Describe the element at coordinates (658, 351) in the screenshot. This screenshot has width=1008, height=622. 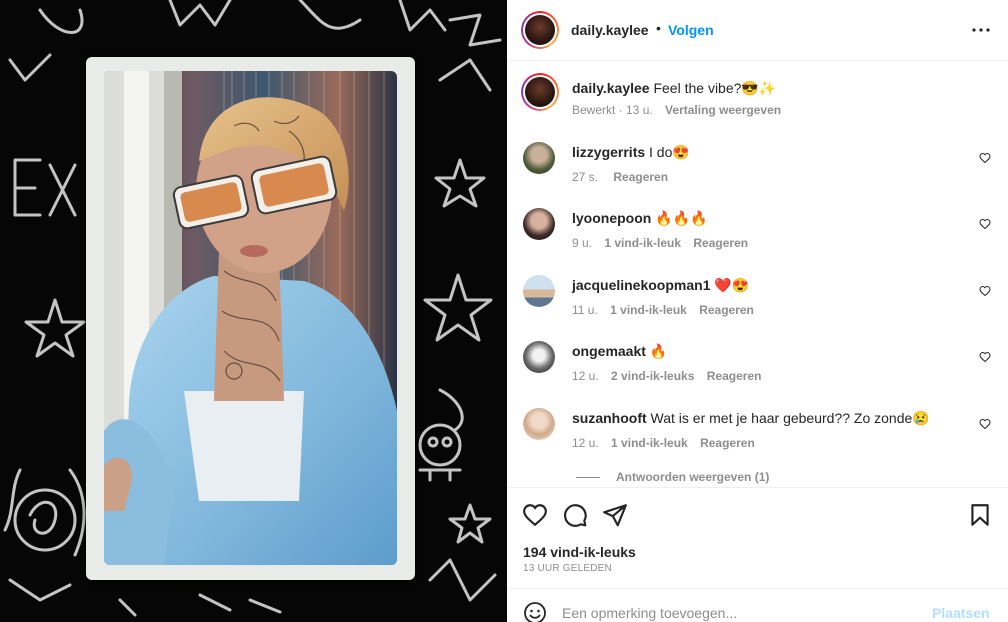
I see `comment-text: 🔥` at that location.